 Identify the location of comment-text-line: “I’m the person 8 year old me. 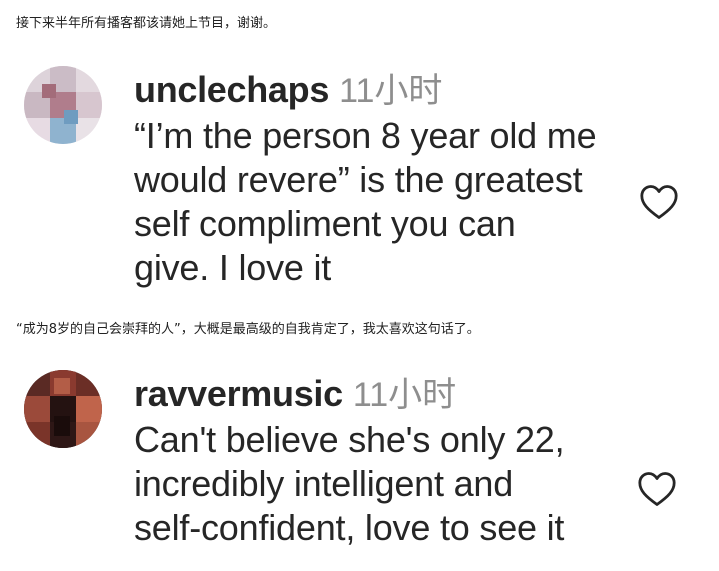
(365, 135).